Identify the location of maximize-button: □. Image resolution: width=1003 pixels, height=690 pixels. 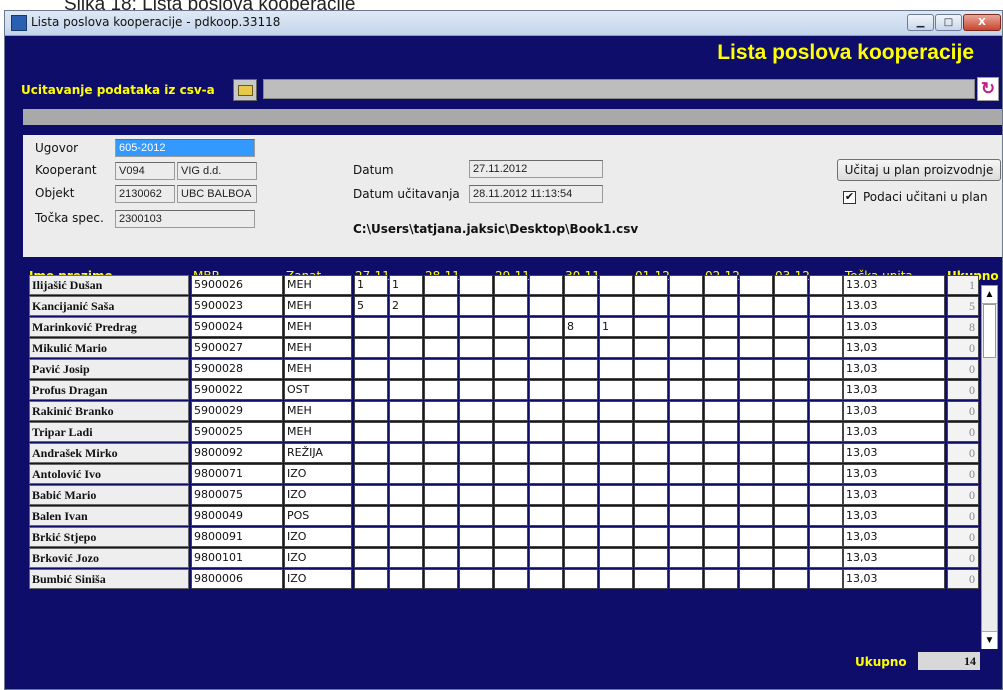
(948, 22).